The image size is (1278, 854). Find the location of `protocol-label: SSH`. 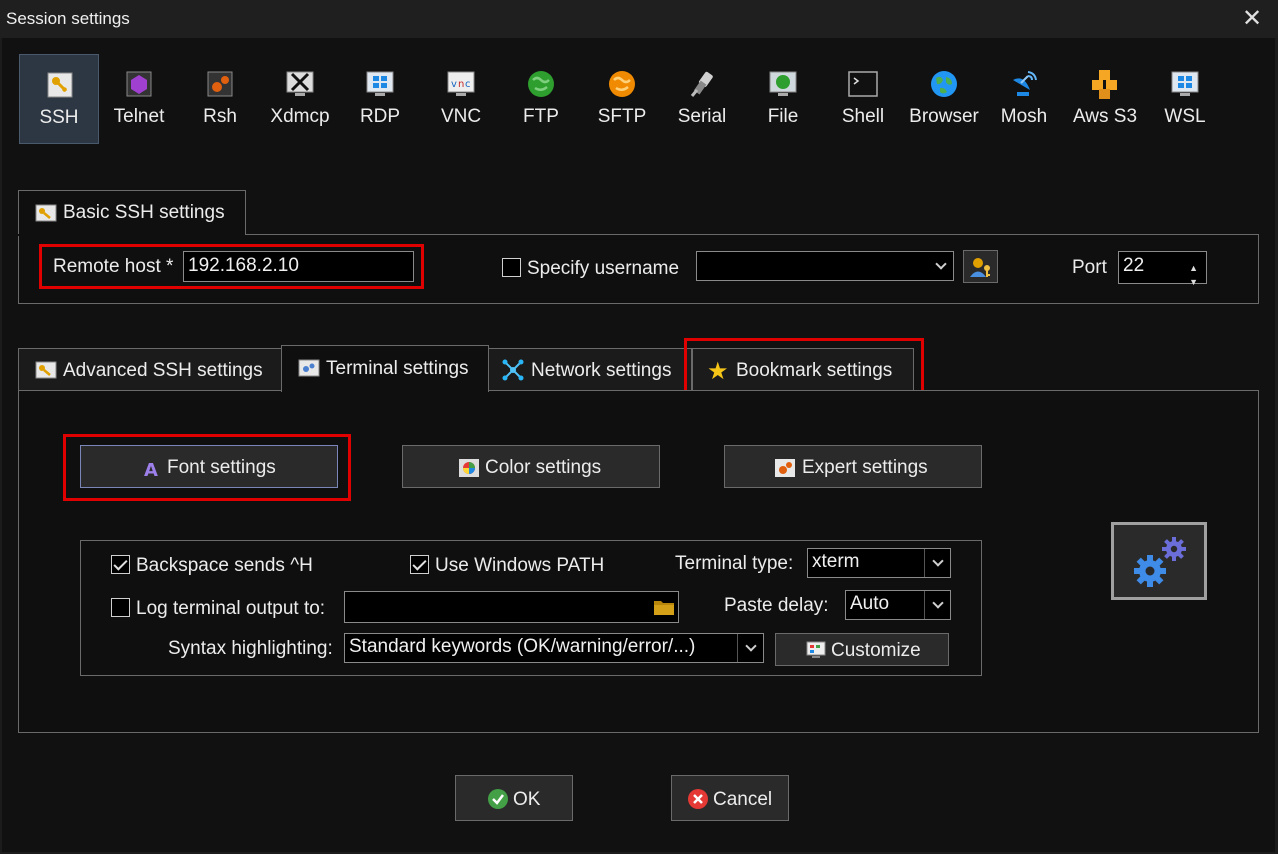

protocol-label: SSH is located at coordinates (59, 117).